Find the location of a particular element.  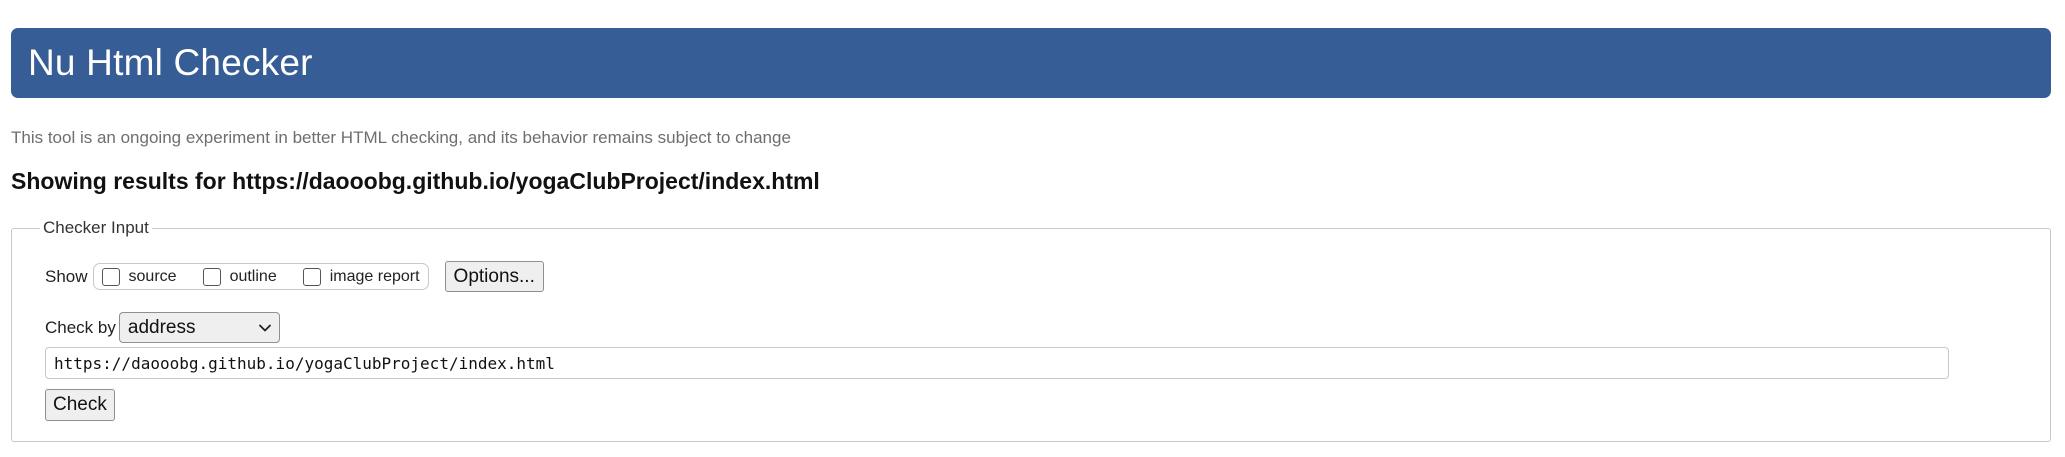

check-by-row: Check by address is located at coordinates (162, 327).